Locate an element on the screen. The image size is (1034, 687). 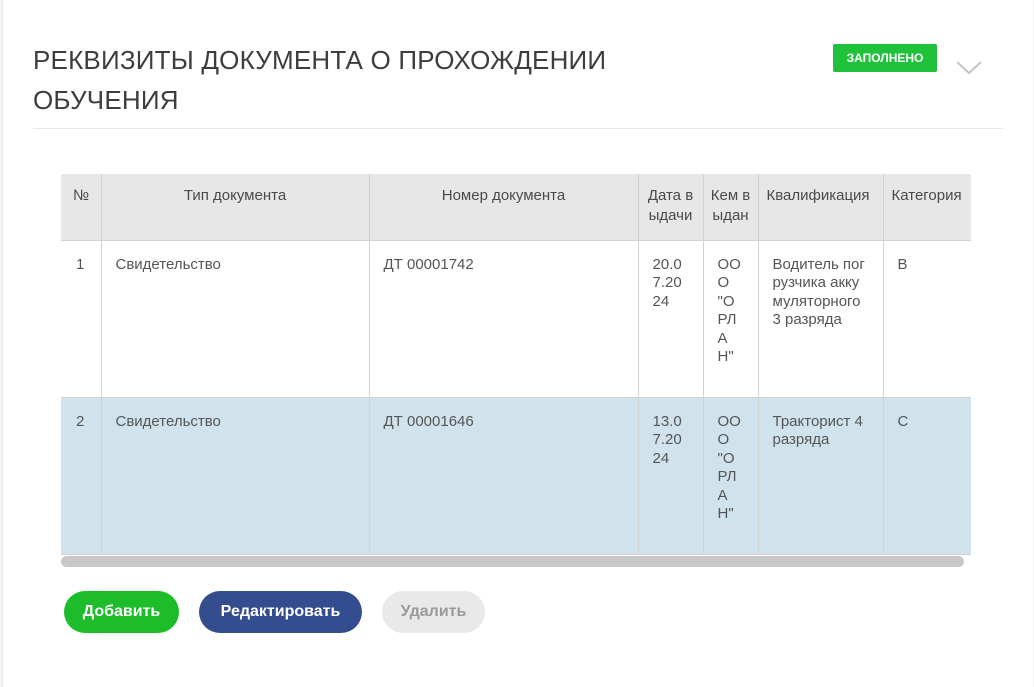
cell-date: 13.07.2024 is located at coordinates (671, 476).